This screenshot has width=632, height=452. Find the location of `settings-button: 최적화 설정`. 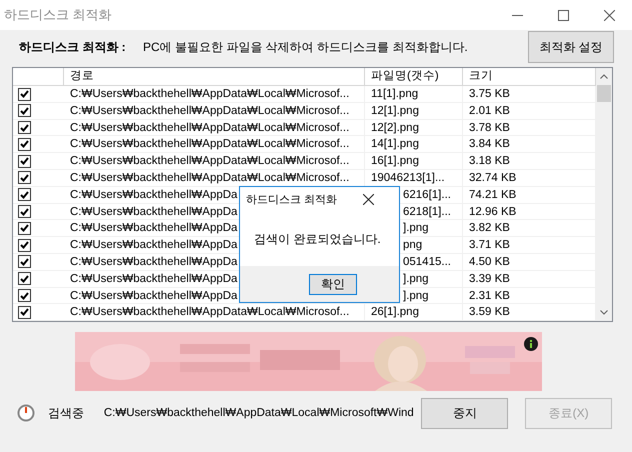

settings-button: 최적화 설정 is located at coordinates (571, 47).